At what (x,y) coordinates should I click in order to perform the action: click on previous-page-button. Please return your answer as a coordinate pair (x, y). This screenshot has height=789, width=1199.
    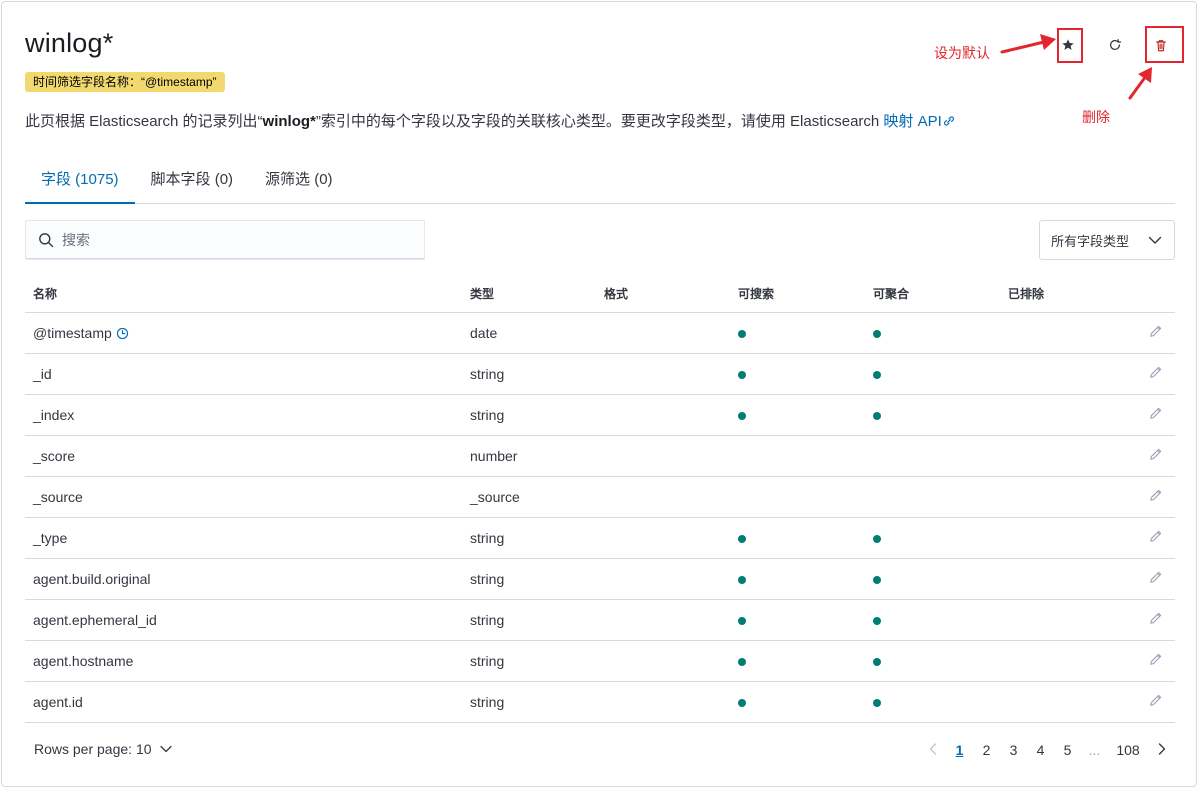
    Looking at the image, I should click on (932, 750).